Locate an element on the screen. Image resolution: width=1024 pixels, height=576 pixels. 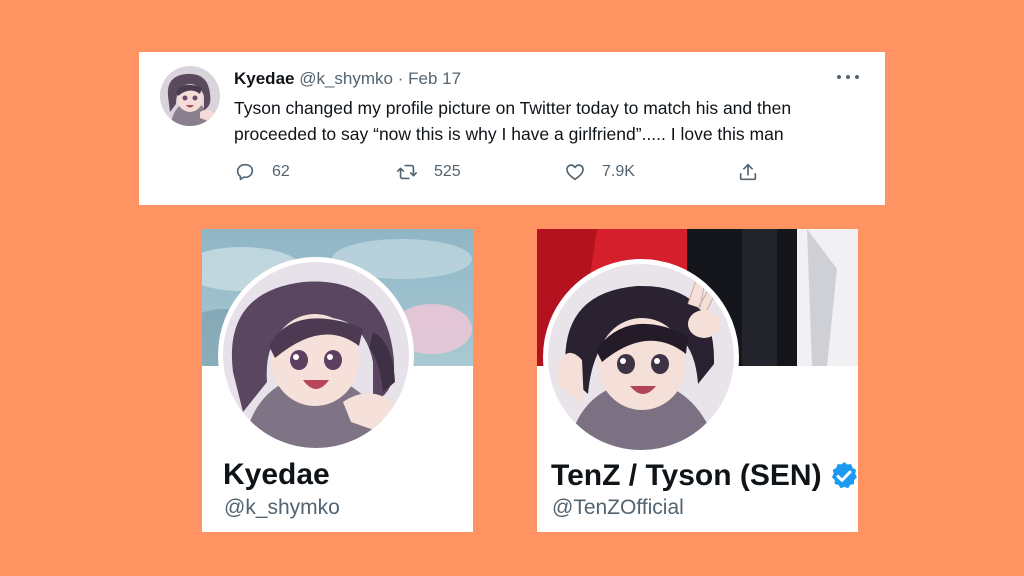
like-button: 7.9K is located at coordinates (599, 172).